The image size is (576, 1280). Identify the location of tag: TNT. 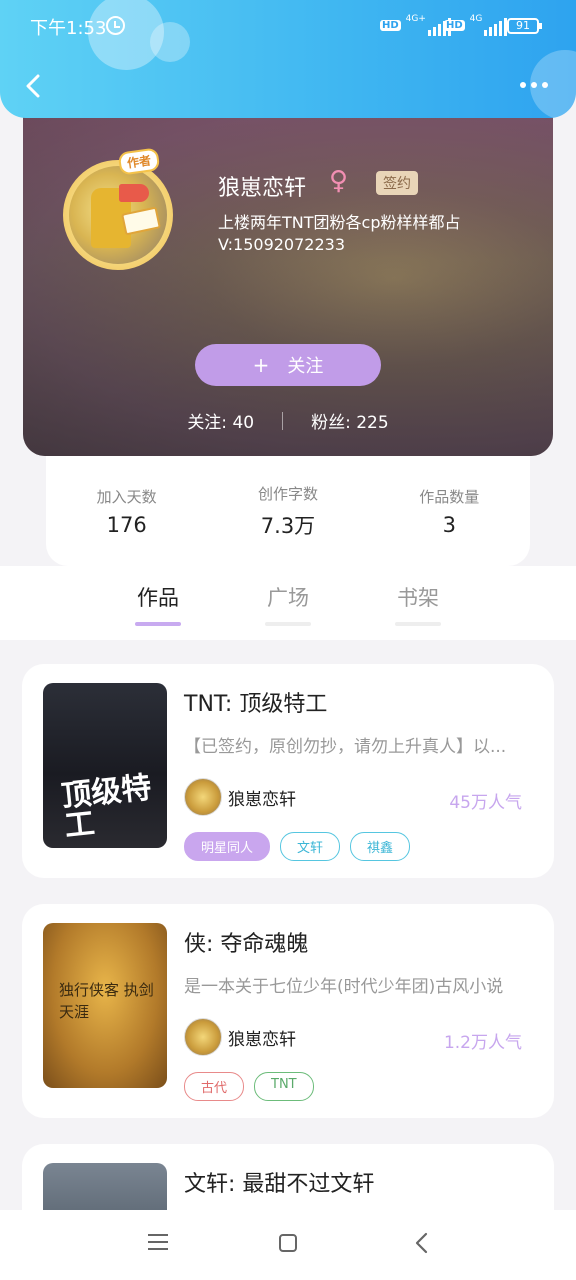
(284, 1086).